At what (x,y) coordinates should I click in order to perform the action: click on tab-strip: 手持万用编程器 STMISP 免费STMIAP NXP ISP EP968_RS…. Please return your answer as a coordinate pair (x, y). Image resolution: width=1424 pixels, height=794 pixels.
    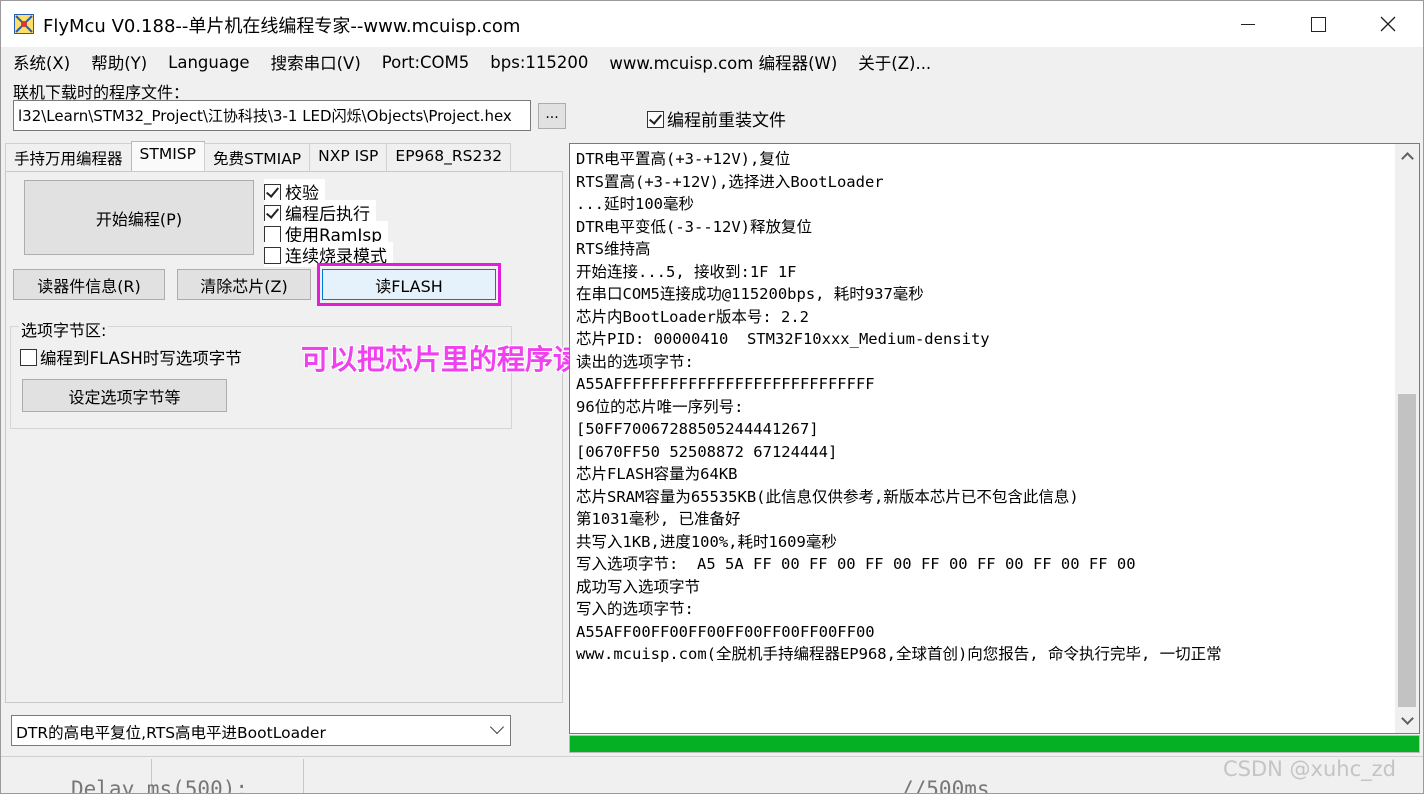
    Looking at the image, I should click on (258, 156).